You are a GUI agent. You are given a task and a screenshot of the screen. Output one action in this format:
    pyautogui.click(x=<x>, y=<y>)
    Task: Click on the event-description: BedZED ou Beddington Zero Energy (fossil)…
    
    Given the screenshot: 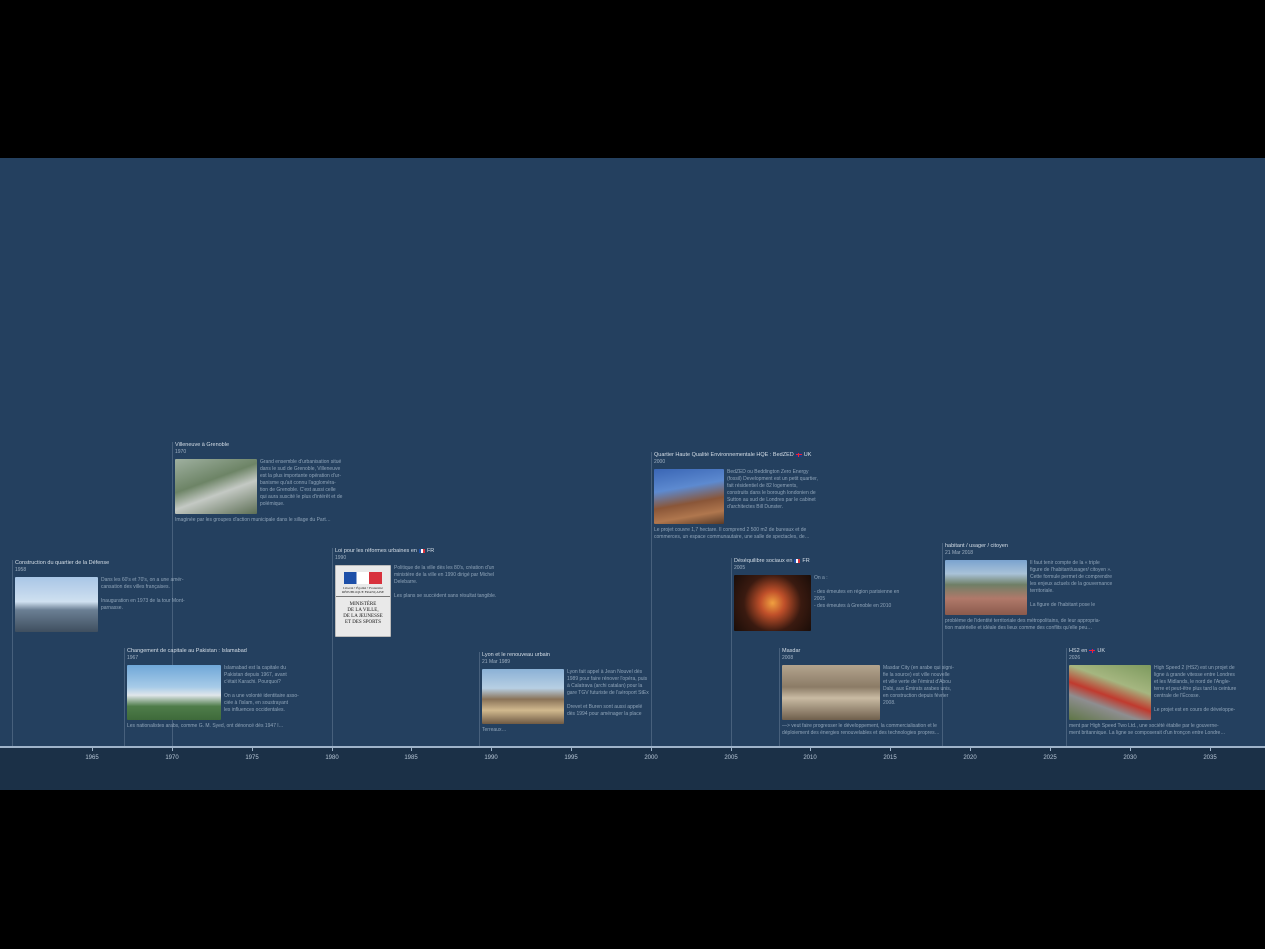 What is the action you would take?
    pyautogui.click(x=772, y=489)
    